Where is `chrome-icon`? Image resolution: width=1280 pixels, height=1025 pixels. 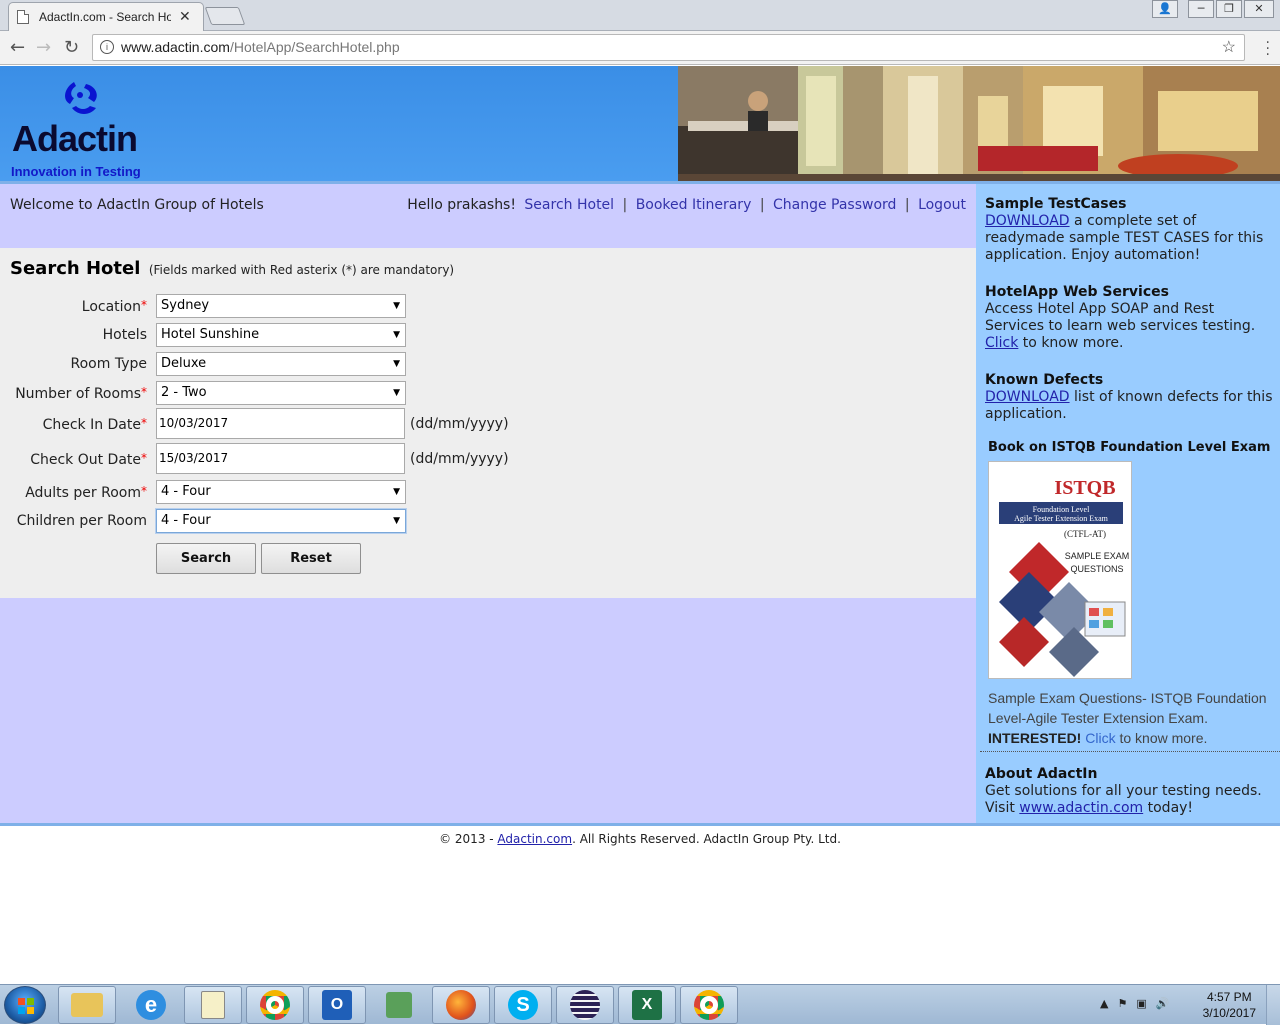
chrome-icon is located at coordinates (275, 1005).